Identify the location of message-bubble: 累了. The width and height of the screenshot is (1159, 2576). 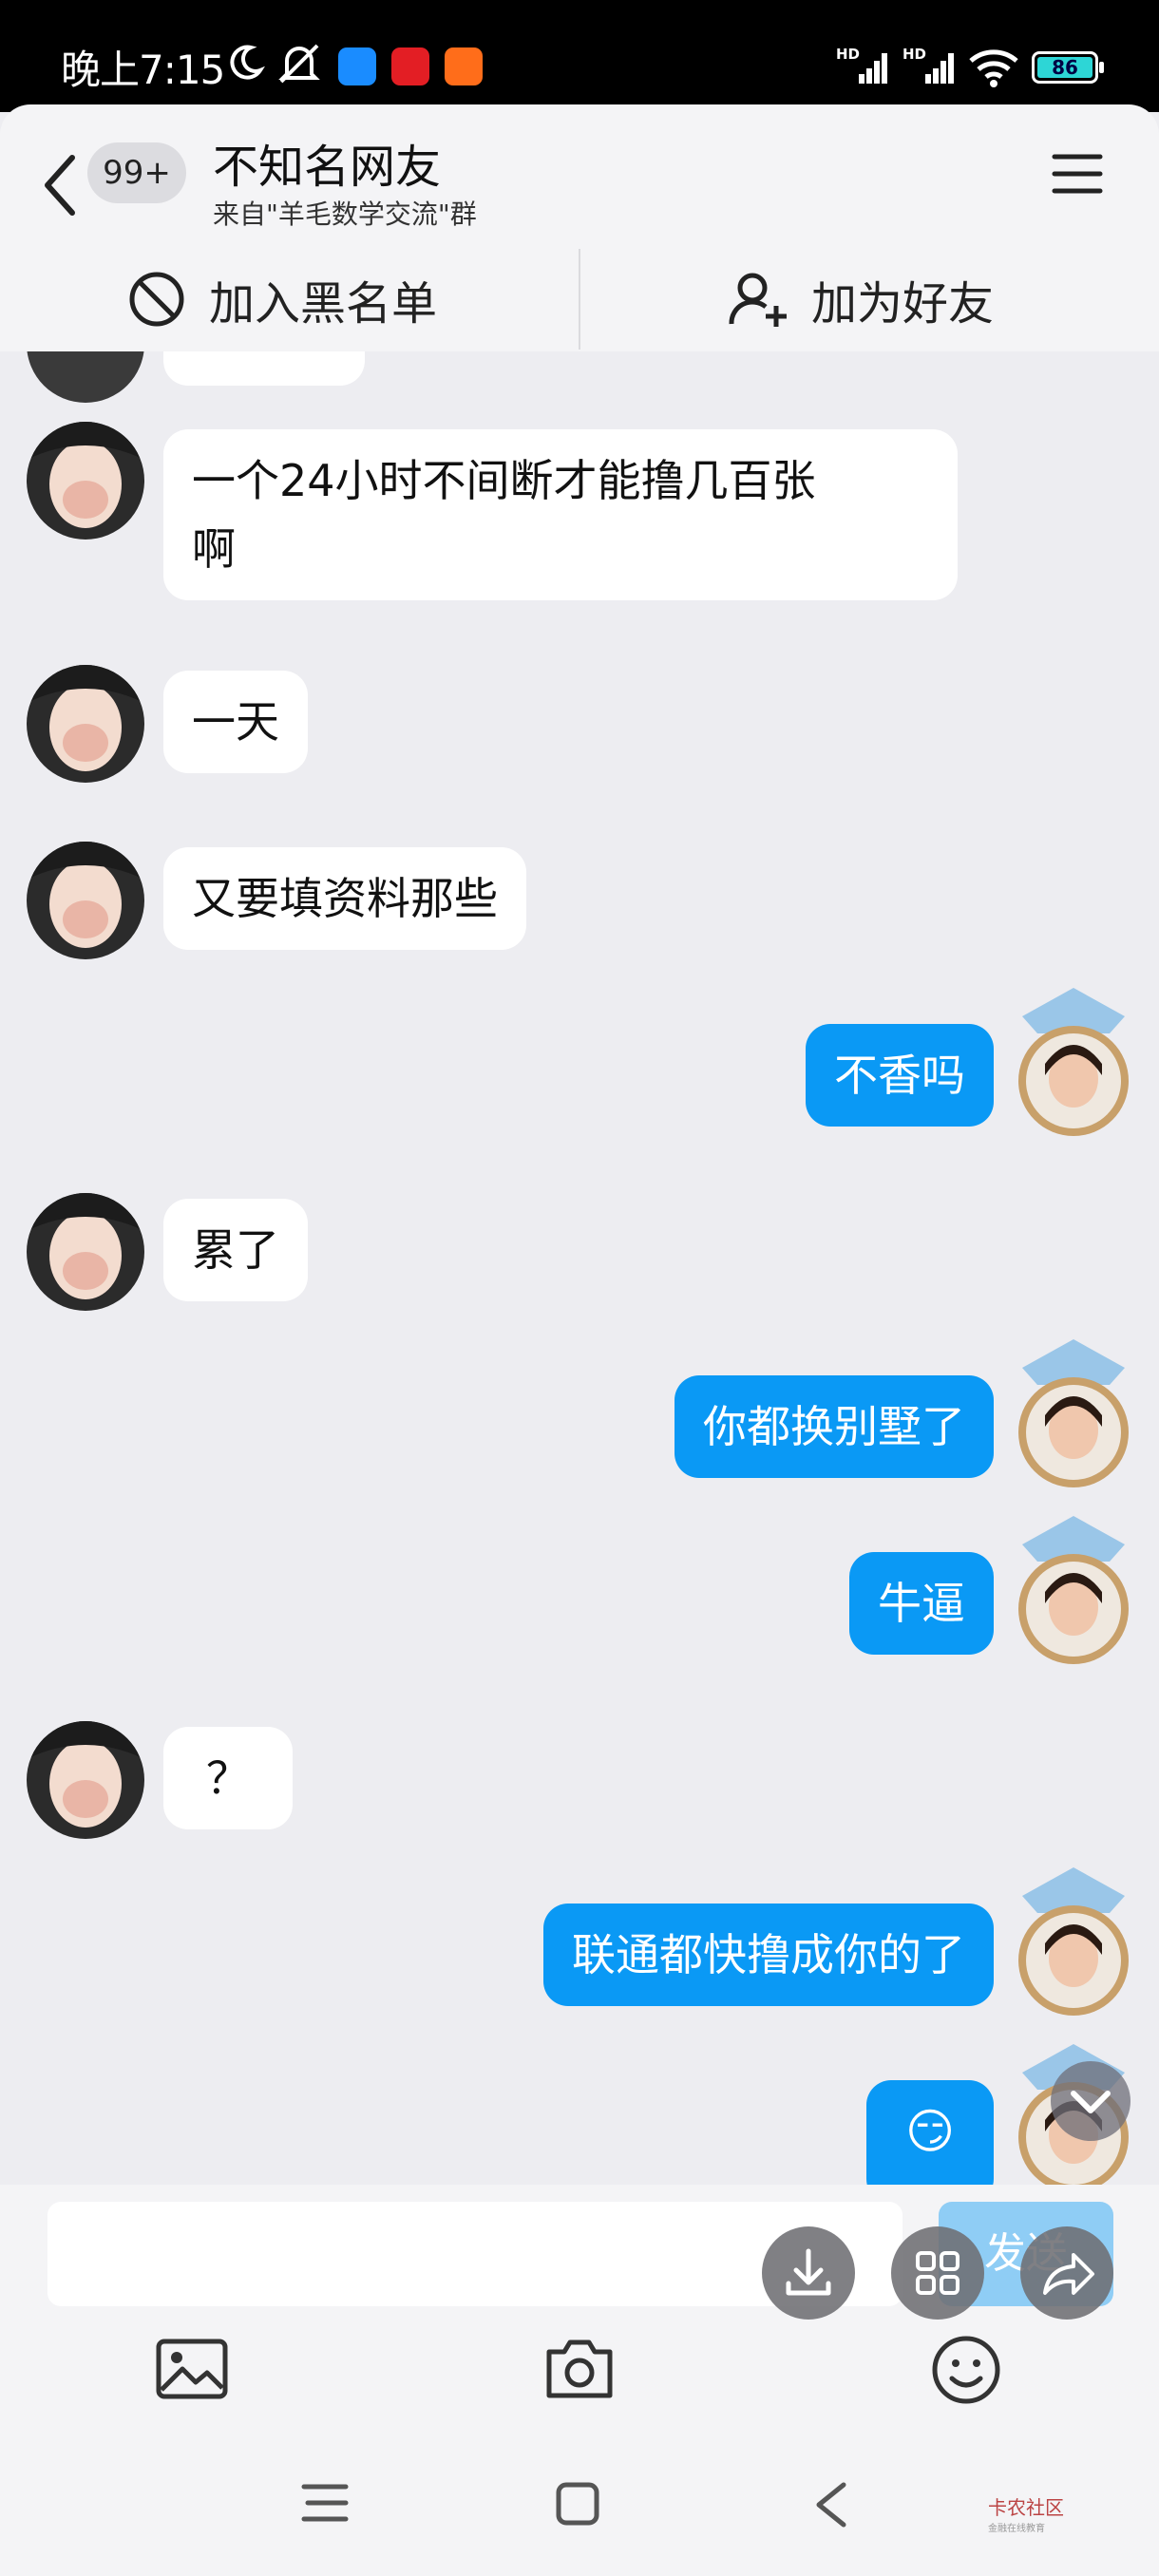
(235, 1250).